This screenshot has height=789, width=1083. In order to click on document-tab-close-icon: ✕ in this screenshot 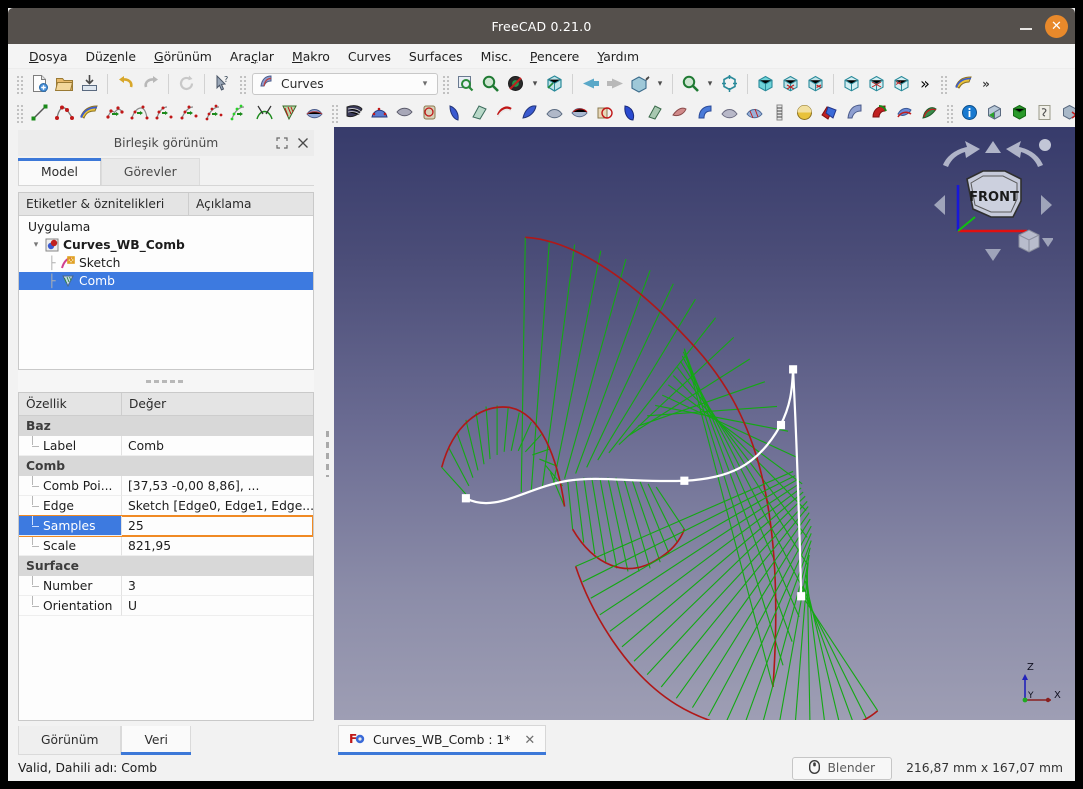, I will do `click(529, 740)`.